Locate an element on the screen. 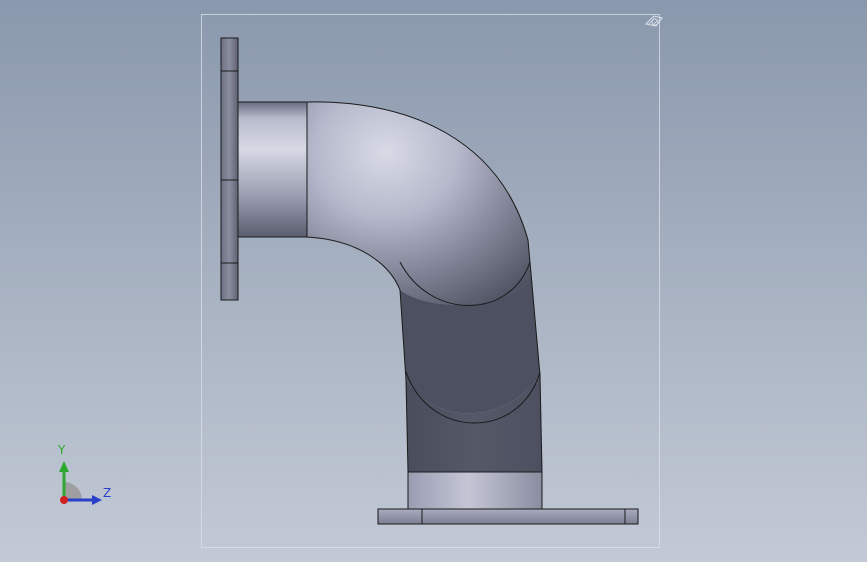  x-axis-dot is located at coordinates (64, 500).